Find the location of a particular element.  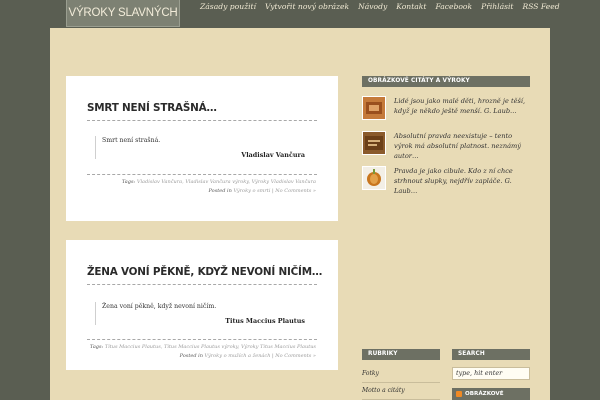

category-link: Výroky o smrti is located at coordinates (251, 191).